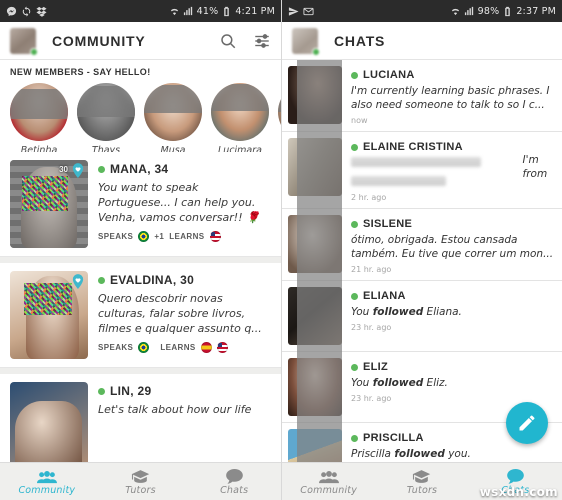 The width and height of the screenshot is (562, 500). What do you see at coordinates (207, 11) in the screenshot?
I see `battery-percent-label: 41%` at bounding box center [207, 11].